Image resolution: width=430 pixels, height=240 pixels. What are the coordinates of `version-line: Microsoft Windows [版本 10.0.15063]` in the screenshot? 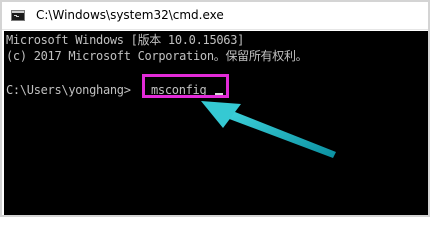 It's located at (125, 40).